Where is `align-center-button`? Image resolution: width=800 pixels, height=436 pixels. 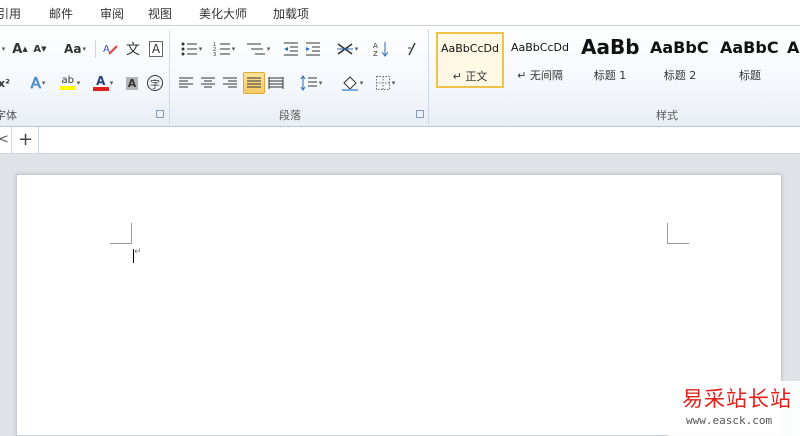
align-center-button is located at coordinates (208, 83).